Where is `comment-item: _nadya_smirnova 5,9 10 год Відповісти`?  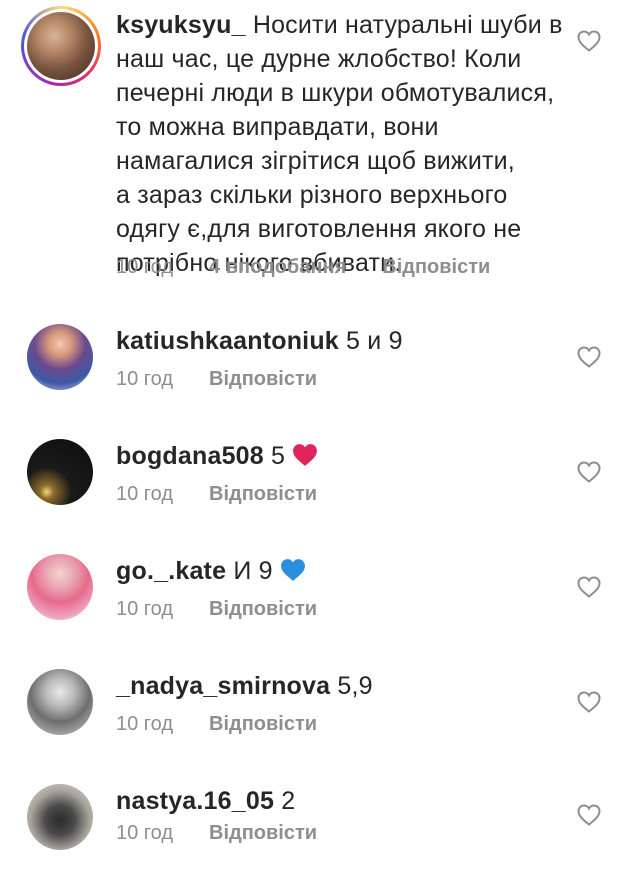
comment-item: _nadya_smirnova 5,9 10 год Відповісти is located at coordinates (318, 715).